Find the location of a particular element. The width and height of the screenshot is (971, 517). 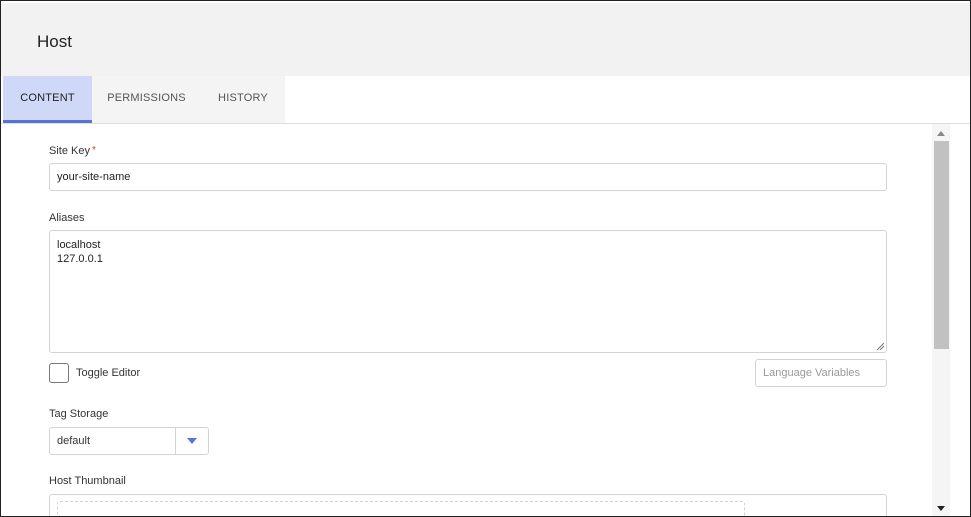

tab-history: HISTORY is located at coordinates (243, 99).